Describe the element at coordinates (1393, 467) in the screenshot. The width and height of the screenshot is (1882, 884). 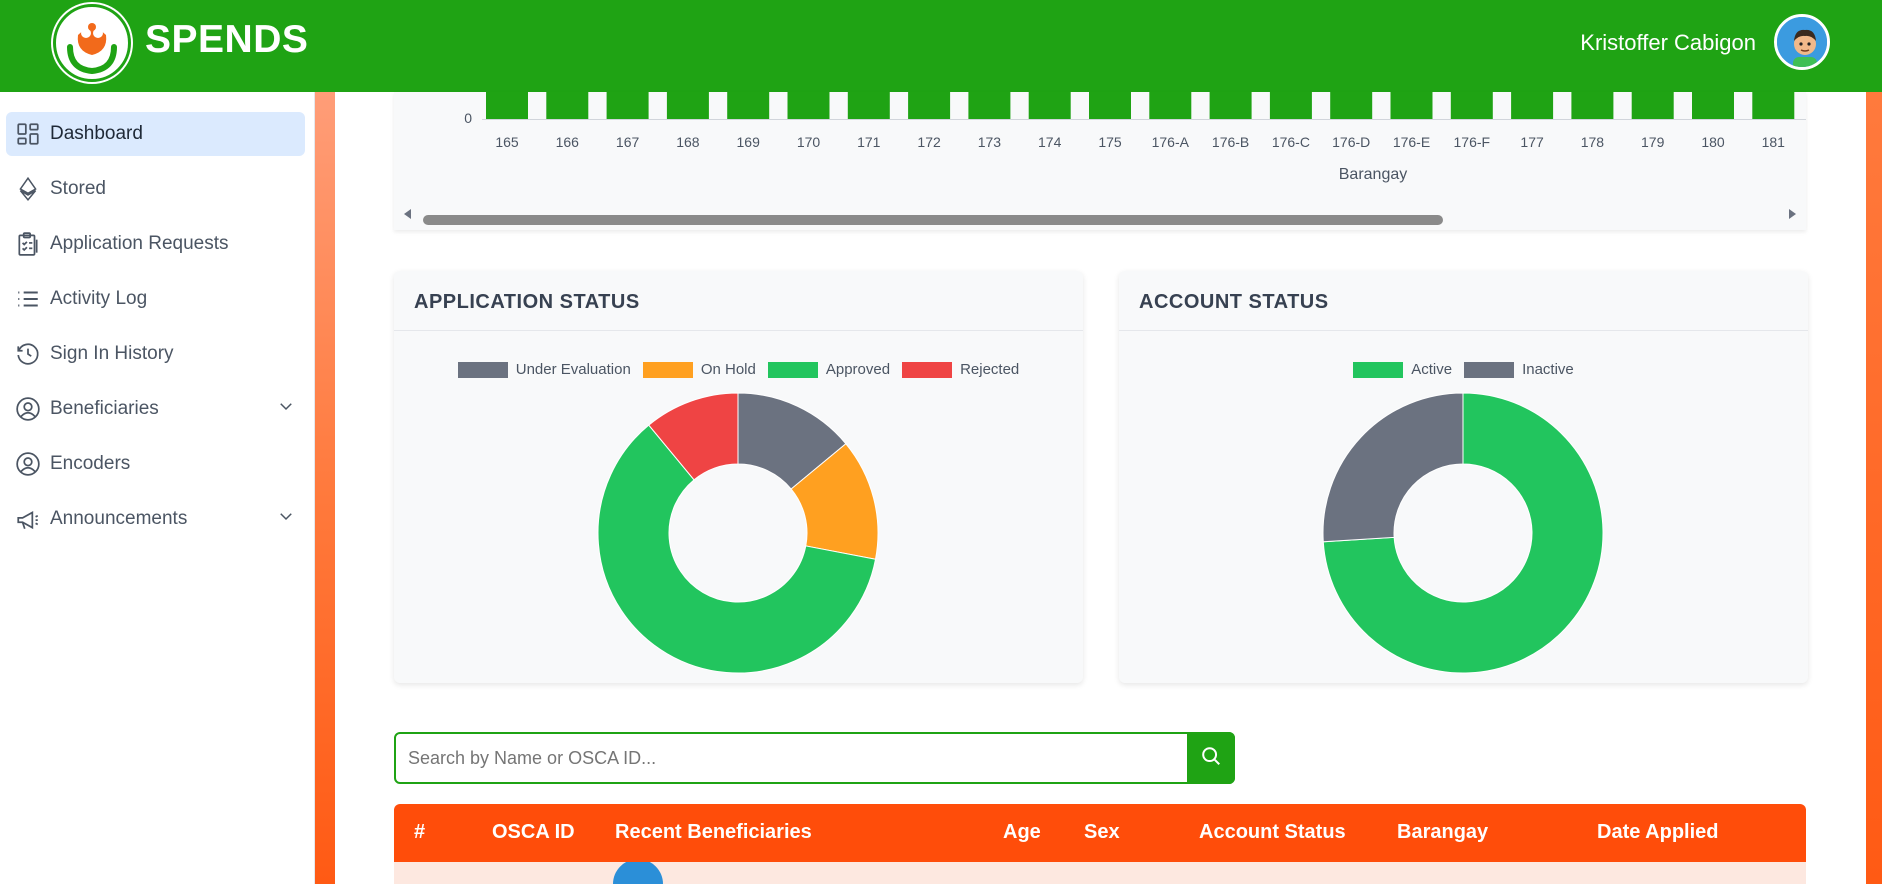
I see `donut-slice` at that location.